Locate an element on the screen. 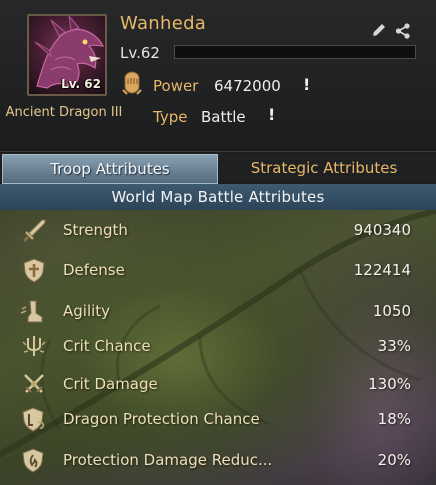 The height and width of the screenshot is (485, 436). attribute-label: Defense is located at coordinates (94, 270).